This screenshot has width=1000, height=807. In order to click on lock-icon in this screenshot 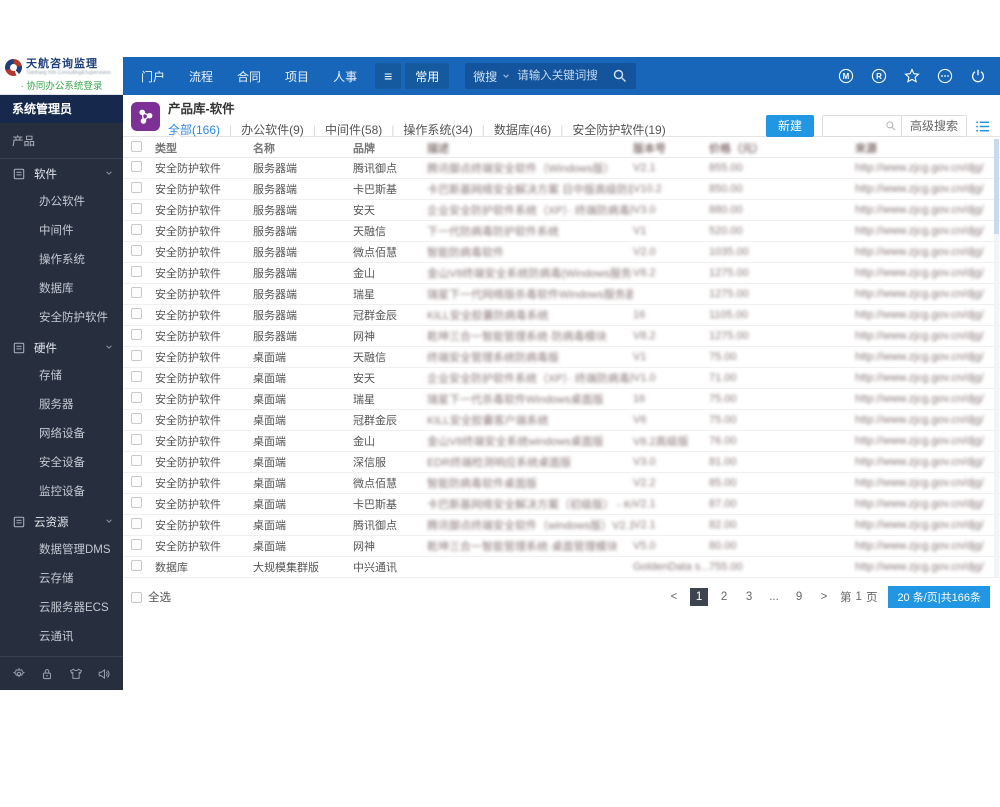, I will do `click(47, 674)`.